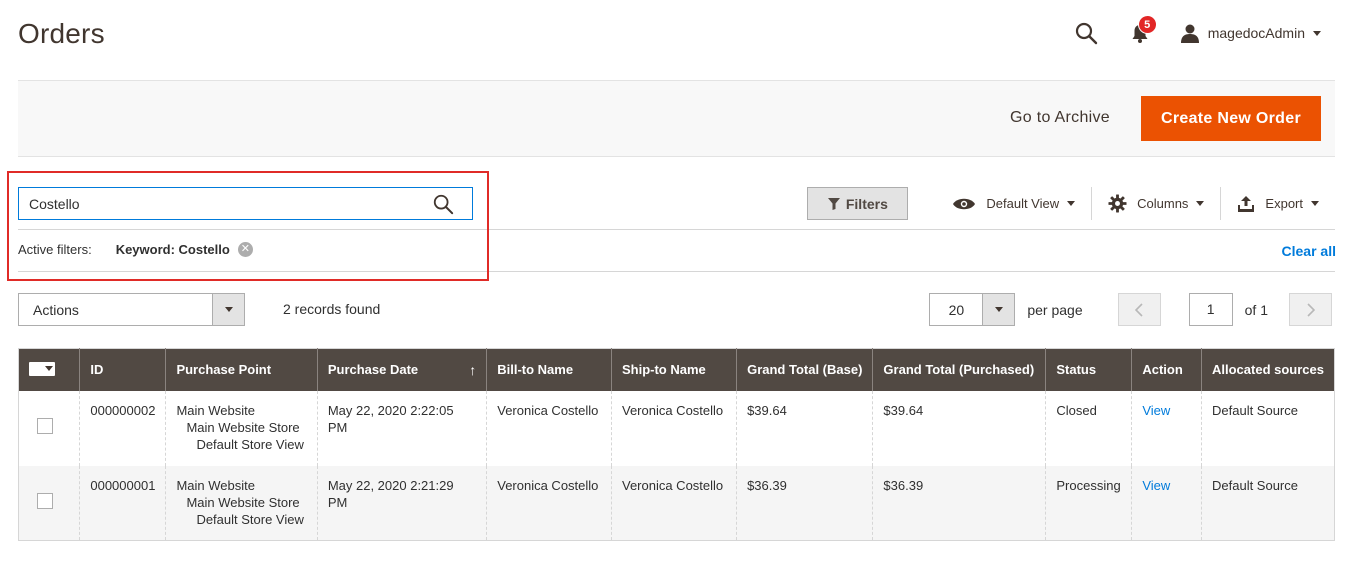 The height and width of the screenshot is (565, 1353). I want to click on notifications-badge: 5, so click(1147, 24).